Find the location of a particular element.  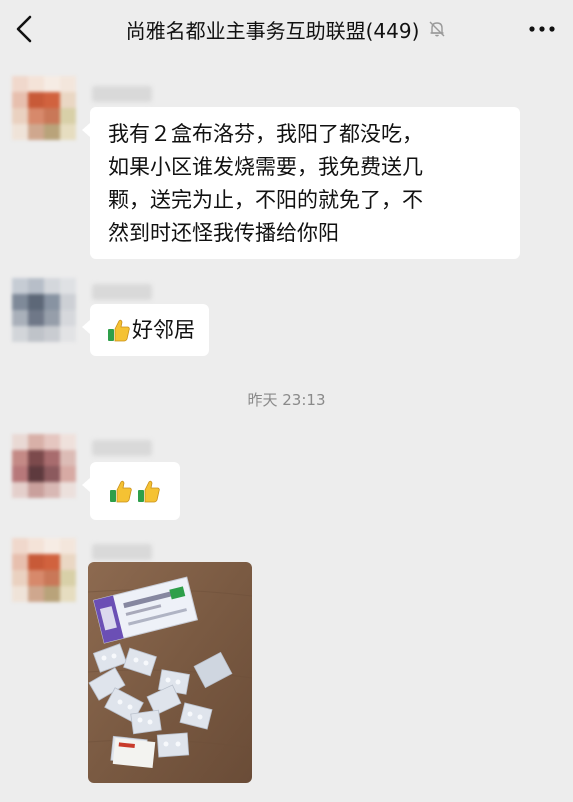

message-line: 我有２盒布洛芬，我阳了都没吃， is located at coordinates (265, 134).